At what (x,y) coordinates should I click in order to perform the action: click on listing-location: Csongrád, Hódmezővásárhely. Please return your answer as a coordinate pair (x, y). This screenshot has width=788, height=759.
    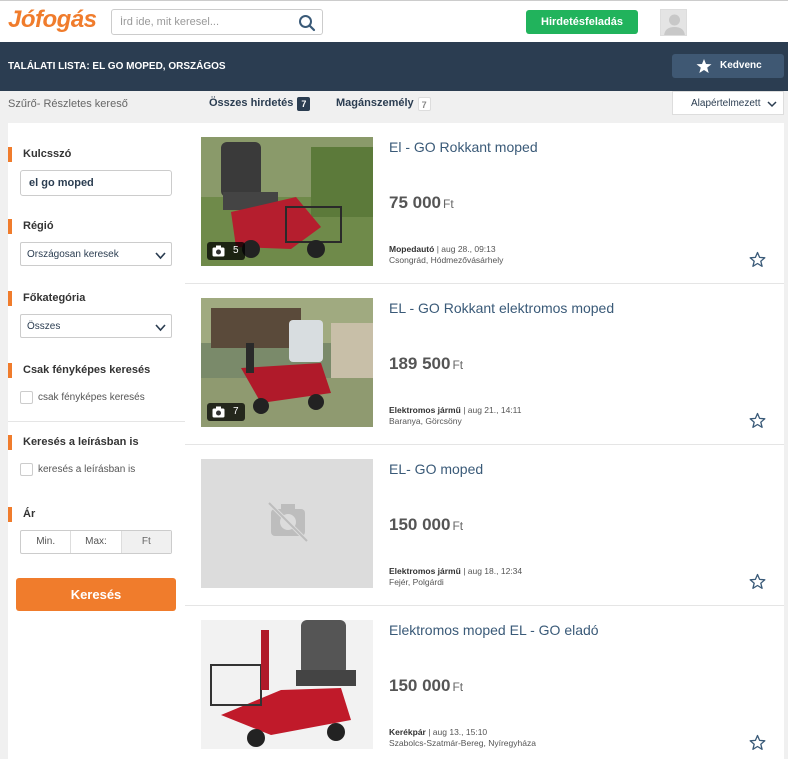
    Looking at the image, I should click on (446, 260).